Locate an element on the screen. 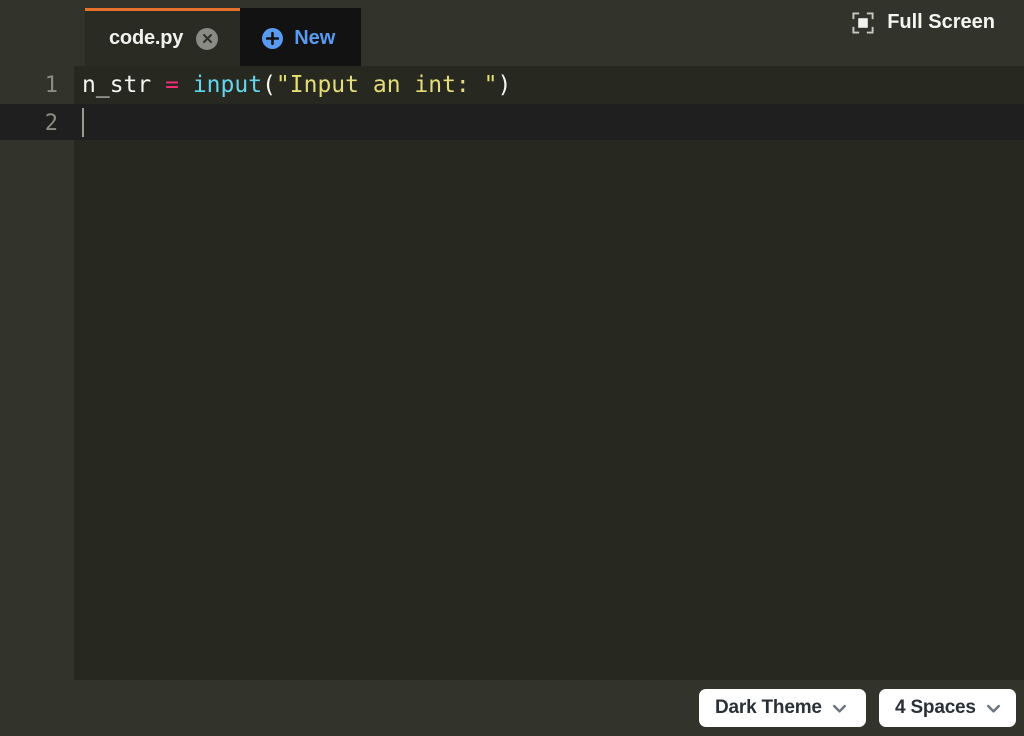 This screenshot has width=1024, height=736. tab-new: New is located at coordinates (301, 37).